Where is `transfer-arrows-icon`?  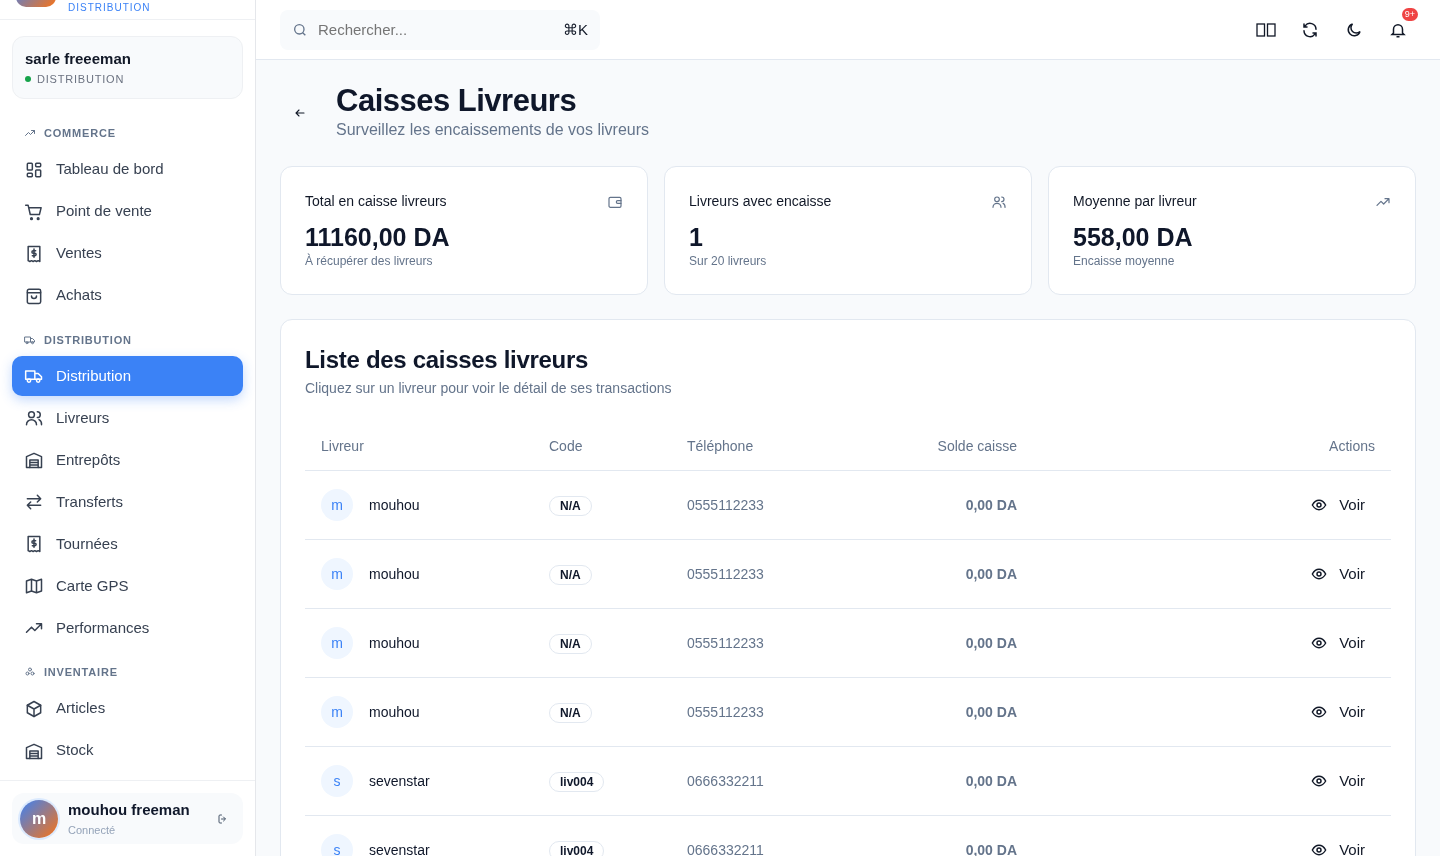
transfer-arrows-icon is located at coordinates (34, 502).